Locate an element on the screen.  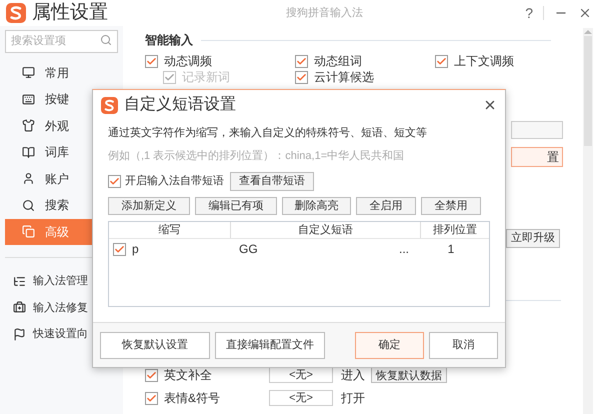
footer-button: 确定 is located at coordinates (389, 345).